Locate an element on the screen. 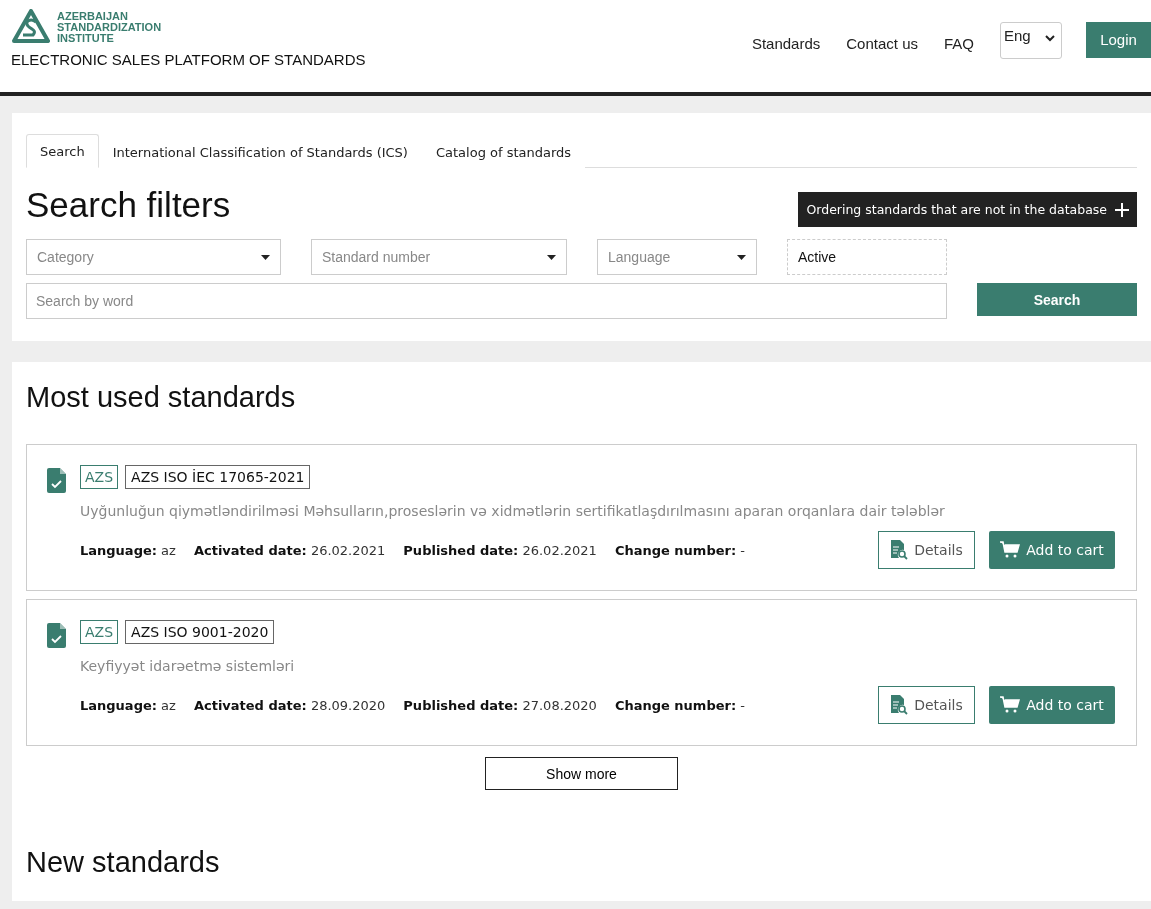  nav-link: Contact us is located at coordinates (882, 43).